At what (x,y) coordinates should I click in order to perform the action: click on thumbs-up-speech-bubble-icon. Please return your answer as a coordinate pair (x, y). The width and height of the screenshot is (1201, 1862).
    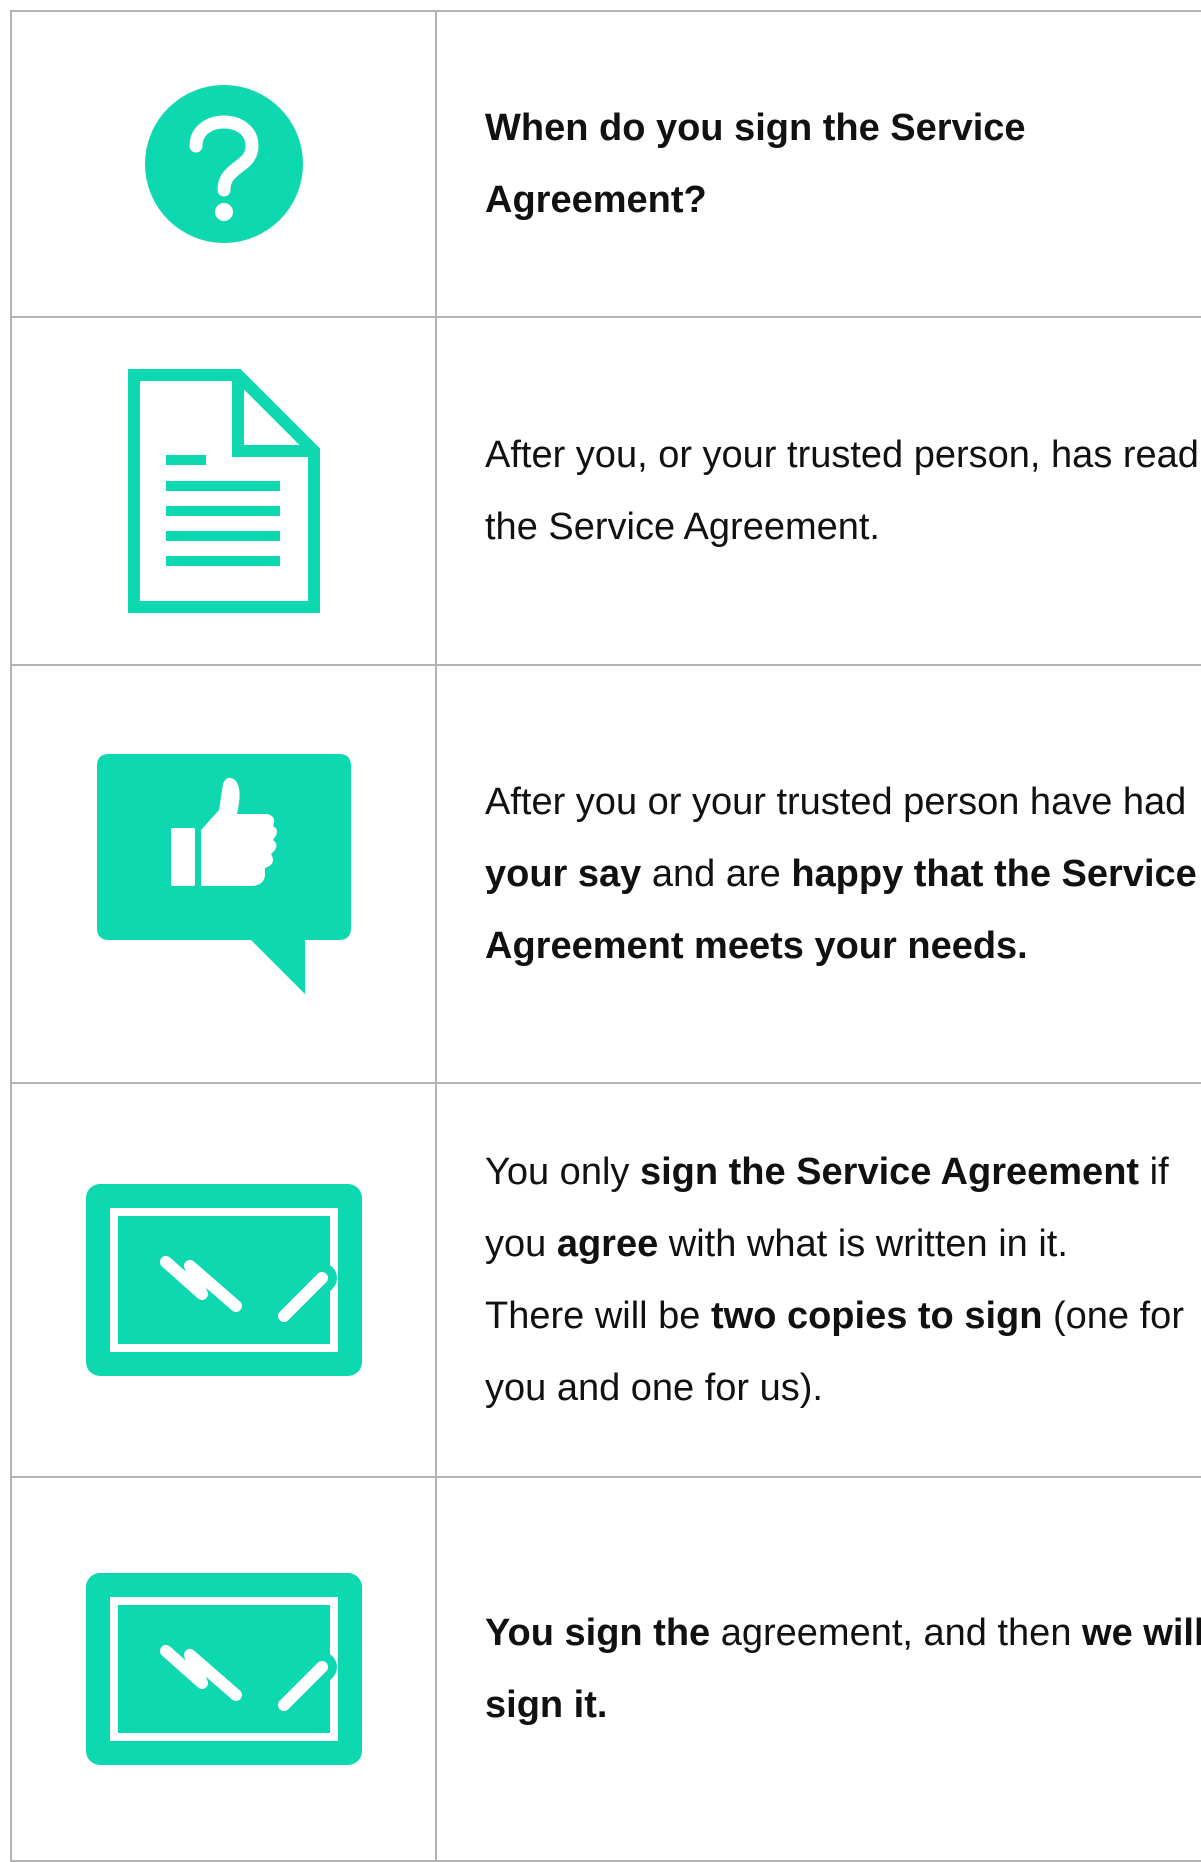
    Looking at the image, I should click on (223, 874).